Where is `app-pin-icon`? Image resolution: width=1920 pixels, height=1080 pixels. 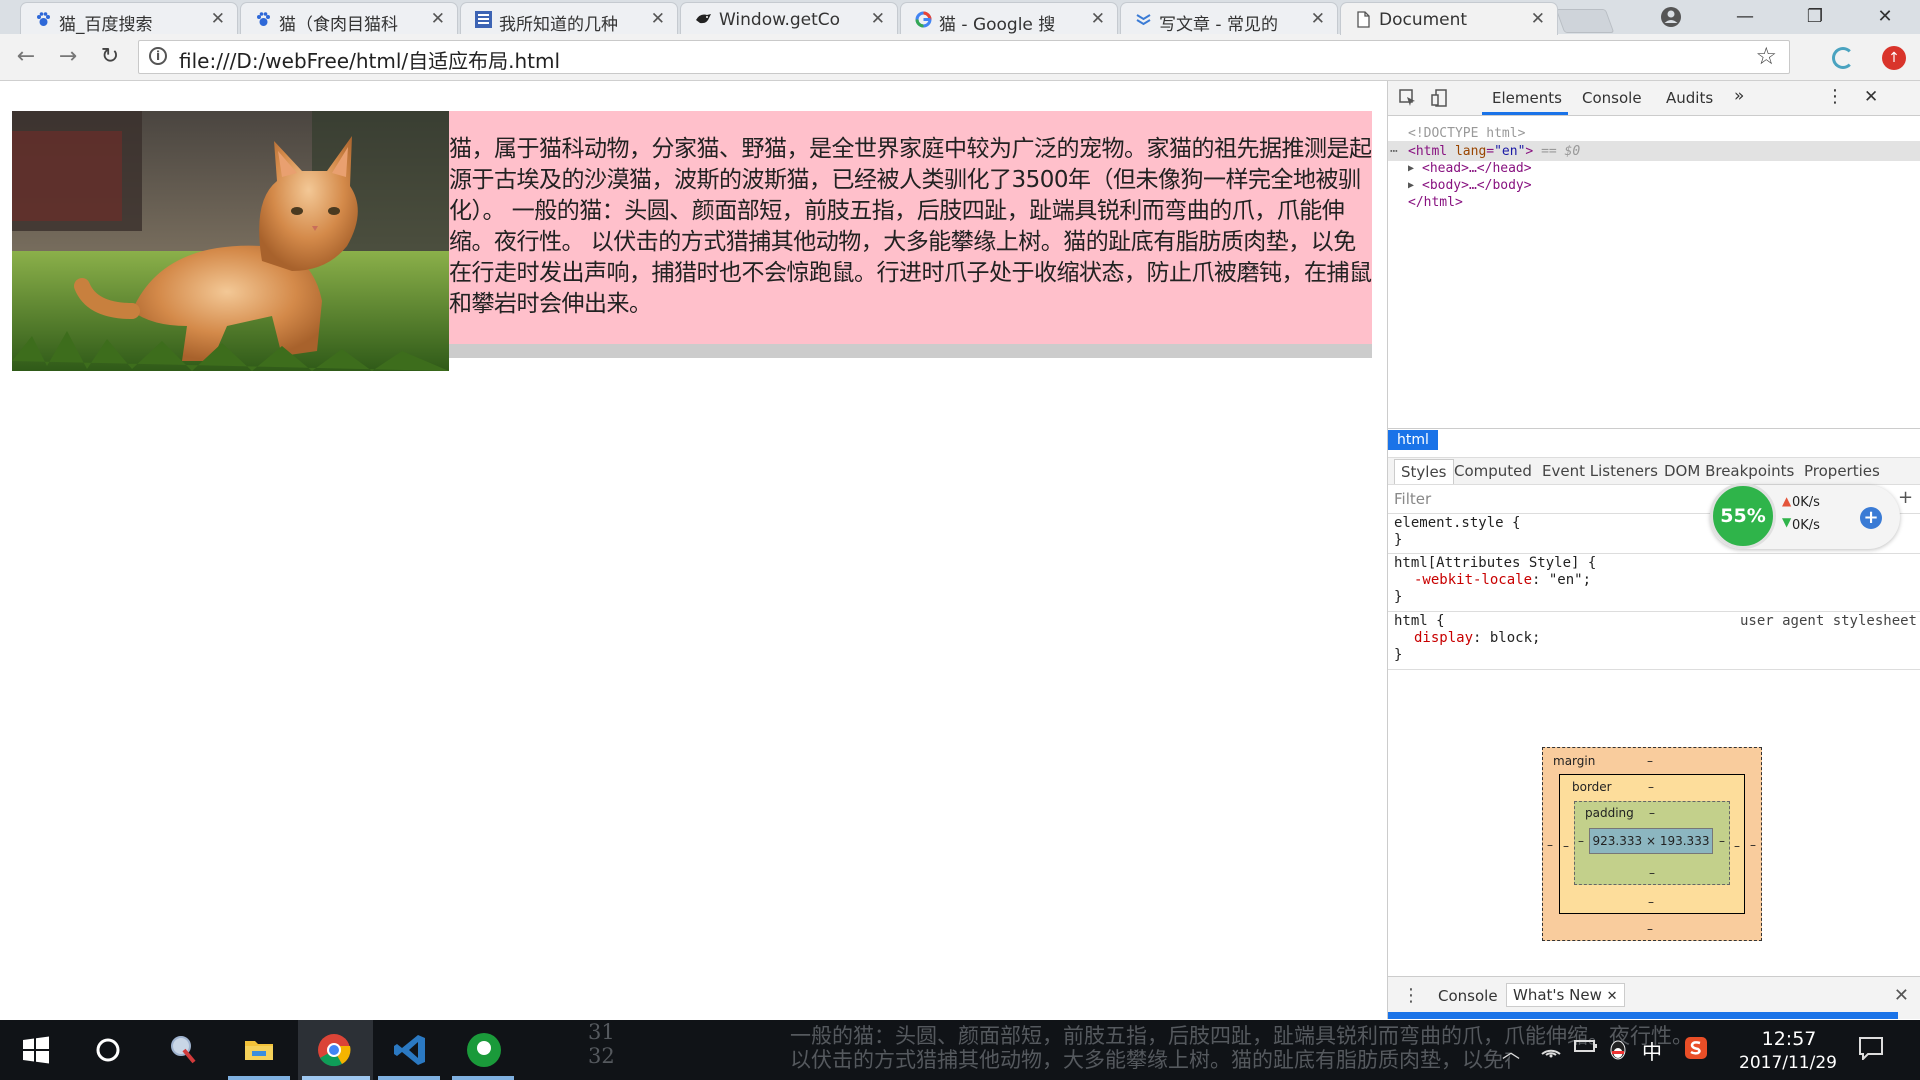
app-pin-icon is located at coordinates (184, 1050).